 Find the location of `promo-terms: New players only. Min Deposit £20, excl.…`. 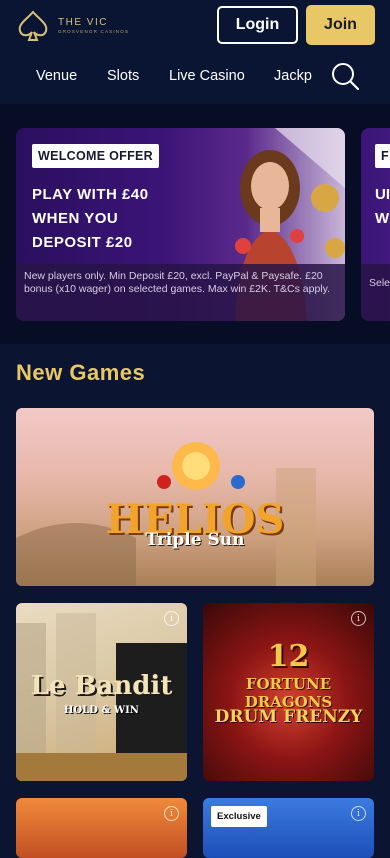

promo-terms: New players only. Min Deposit £20, excl.… is located at coordinates (180, 292).